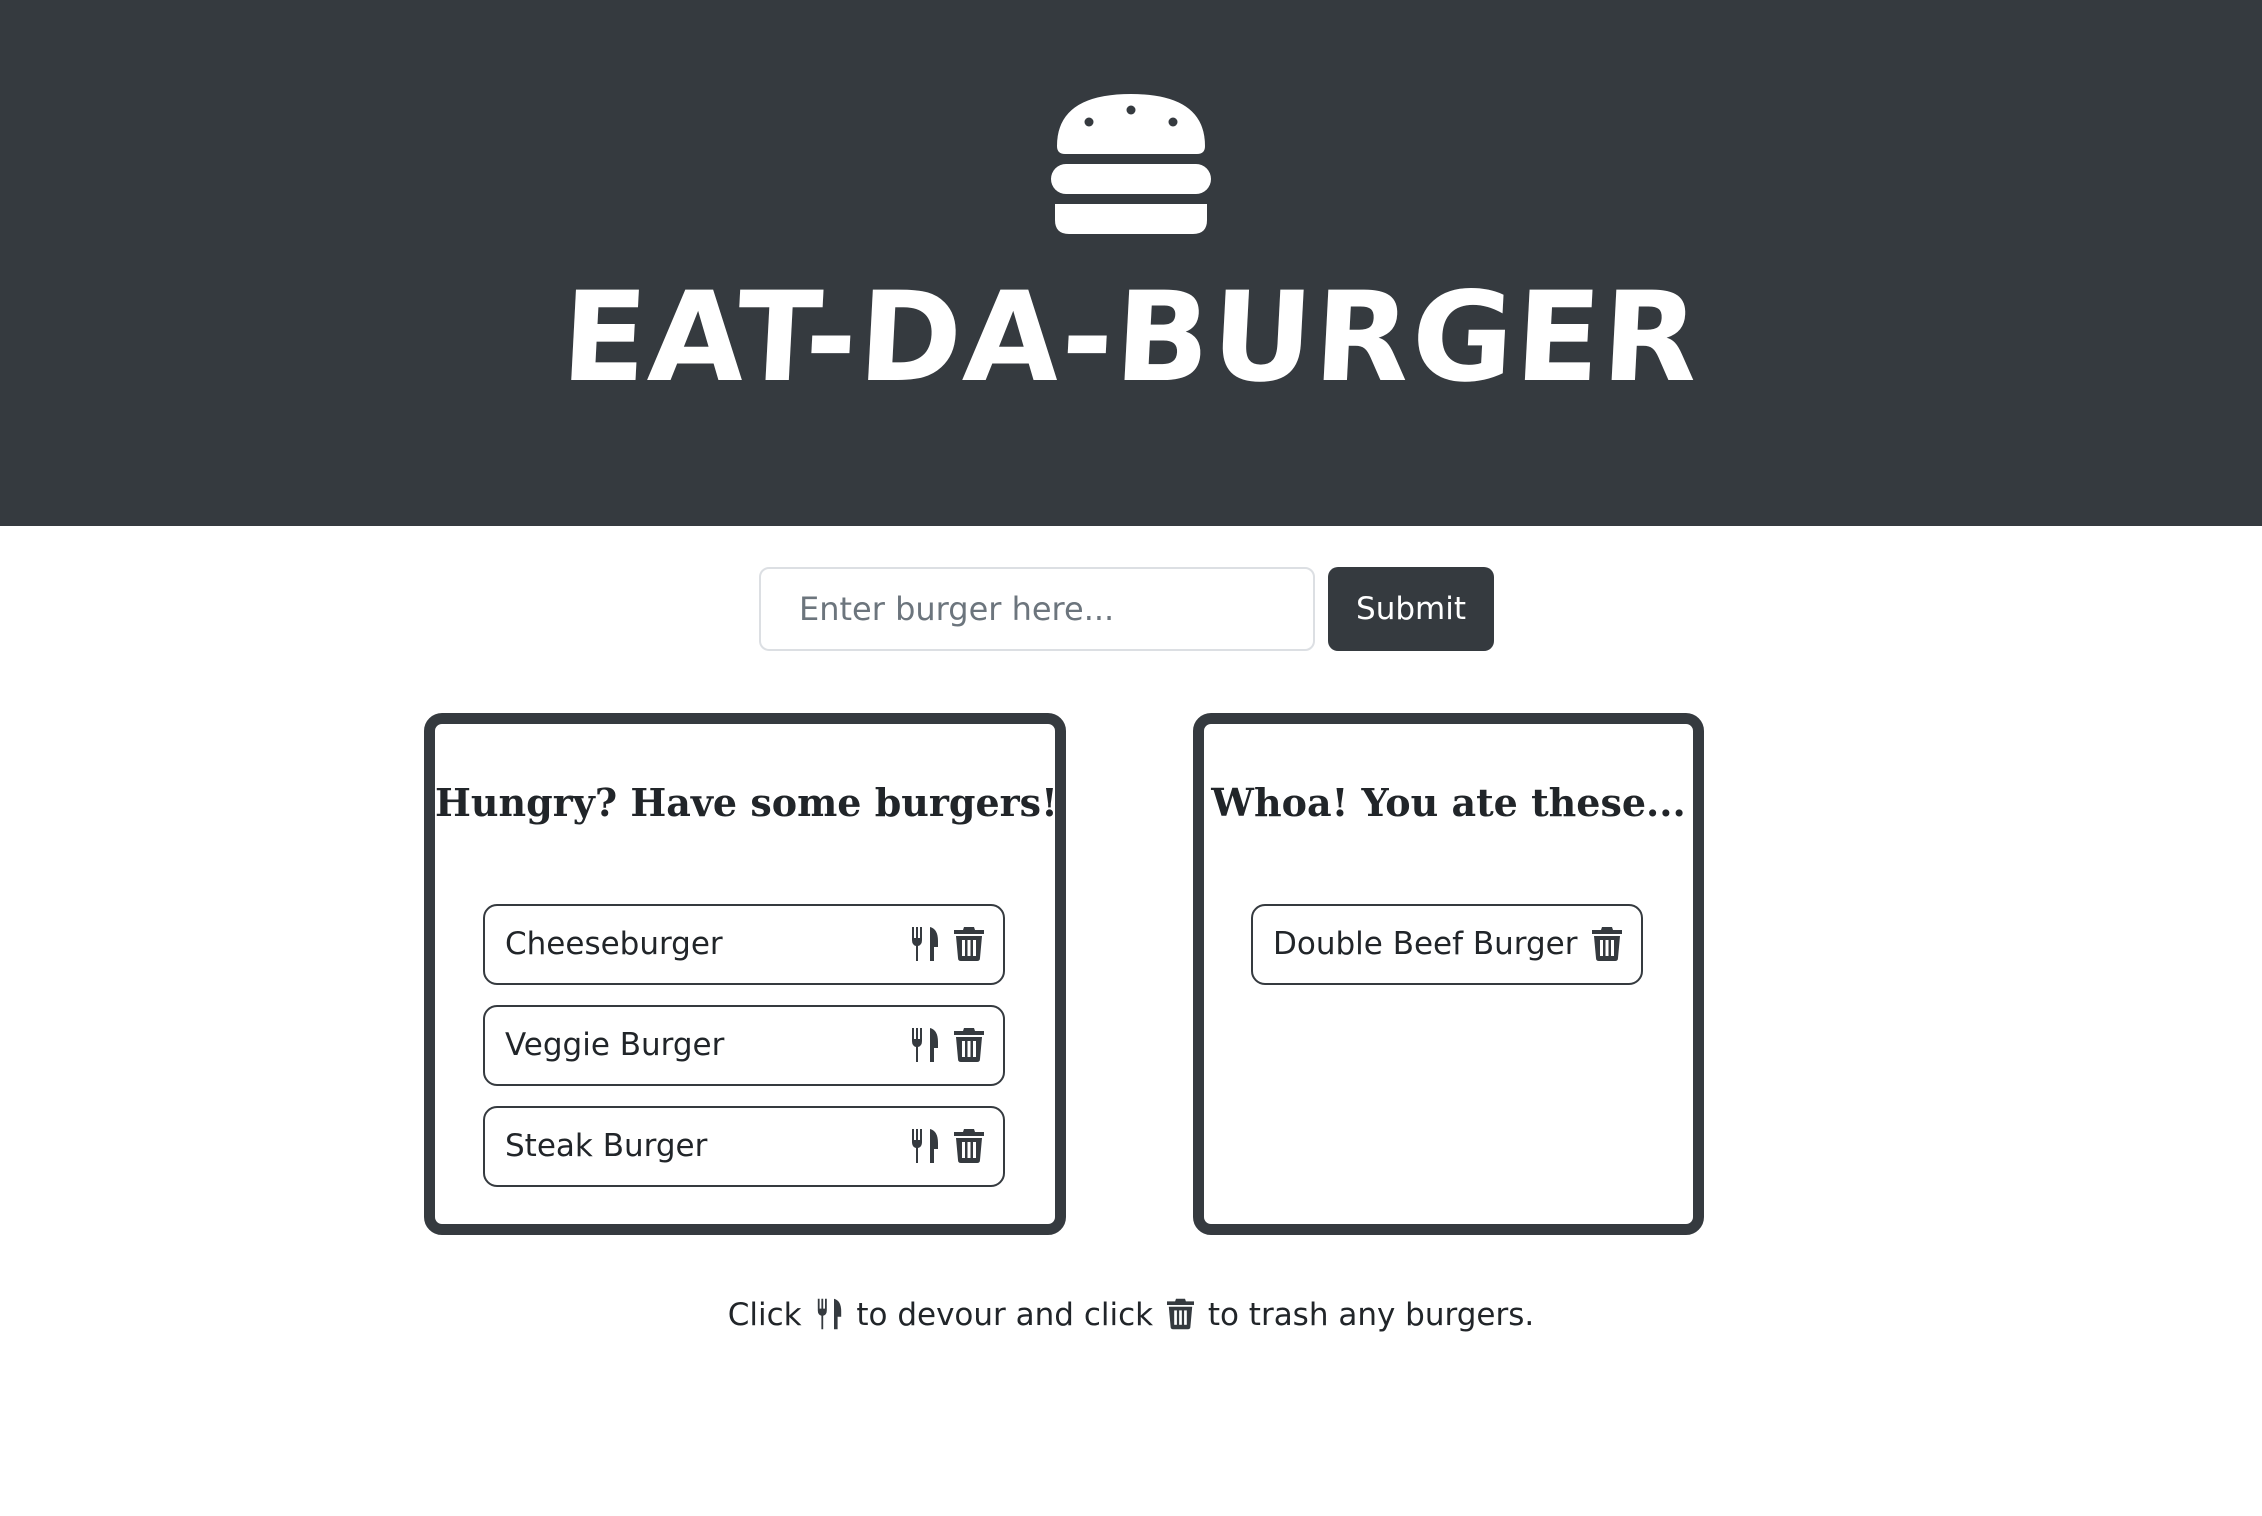 This screenshot has width=2262, height=1516. I want to click on burger-name: Double Beef Burger, so click(1425, 944).